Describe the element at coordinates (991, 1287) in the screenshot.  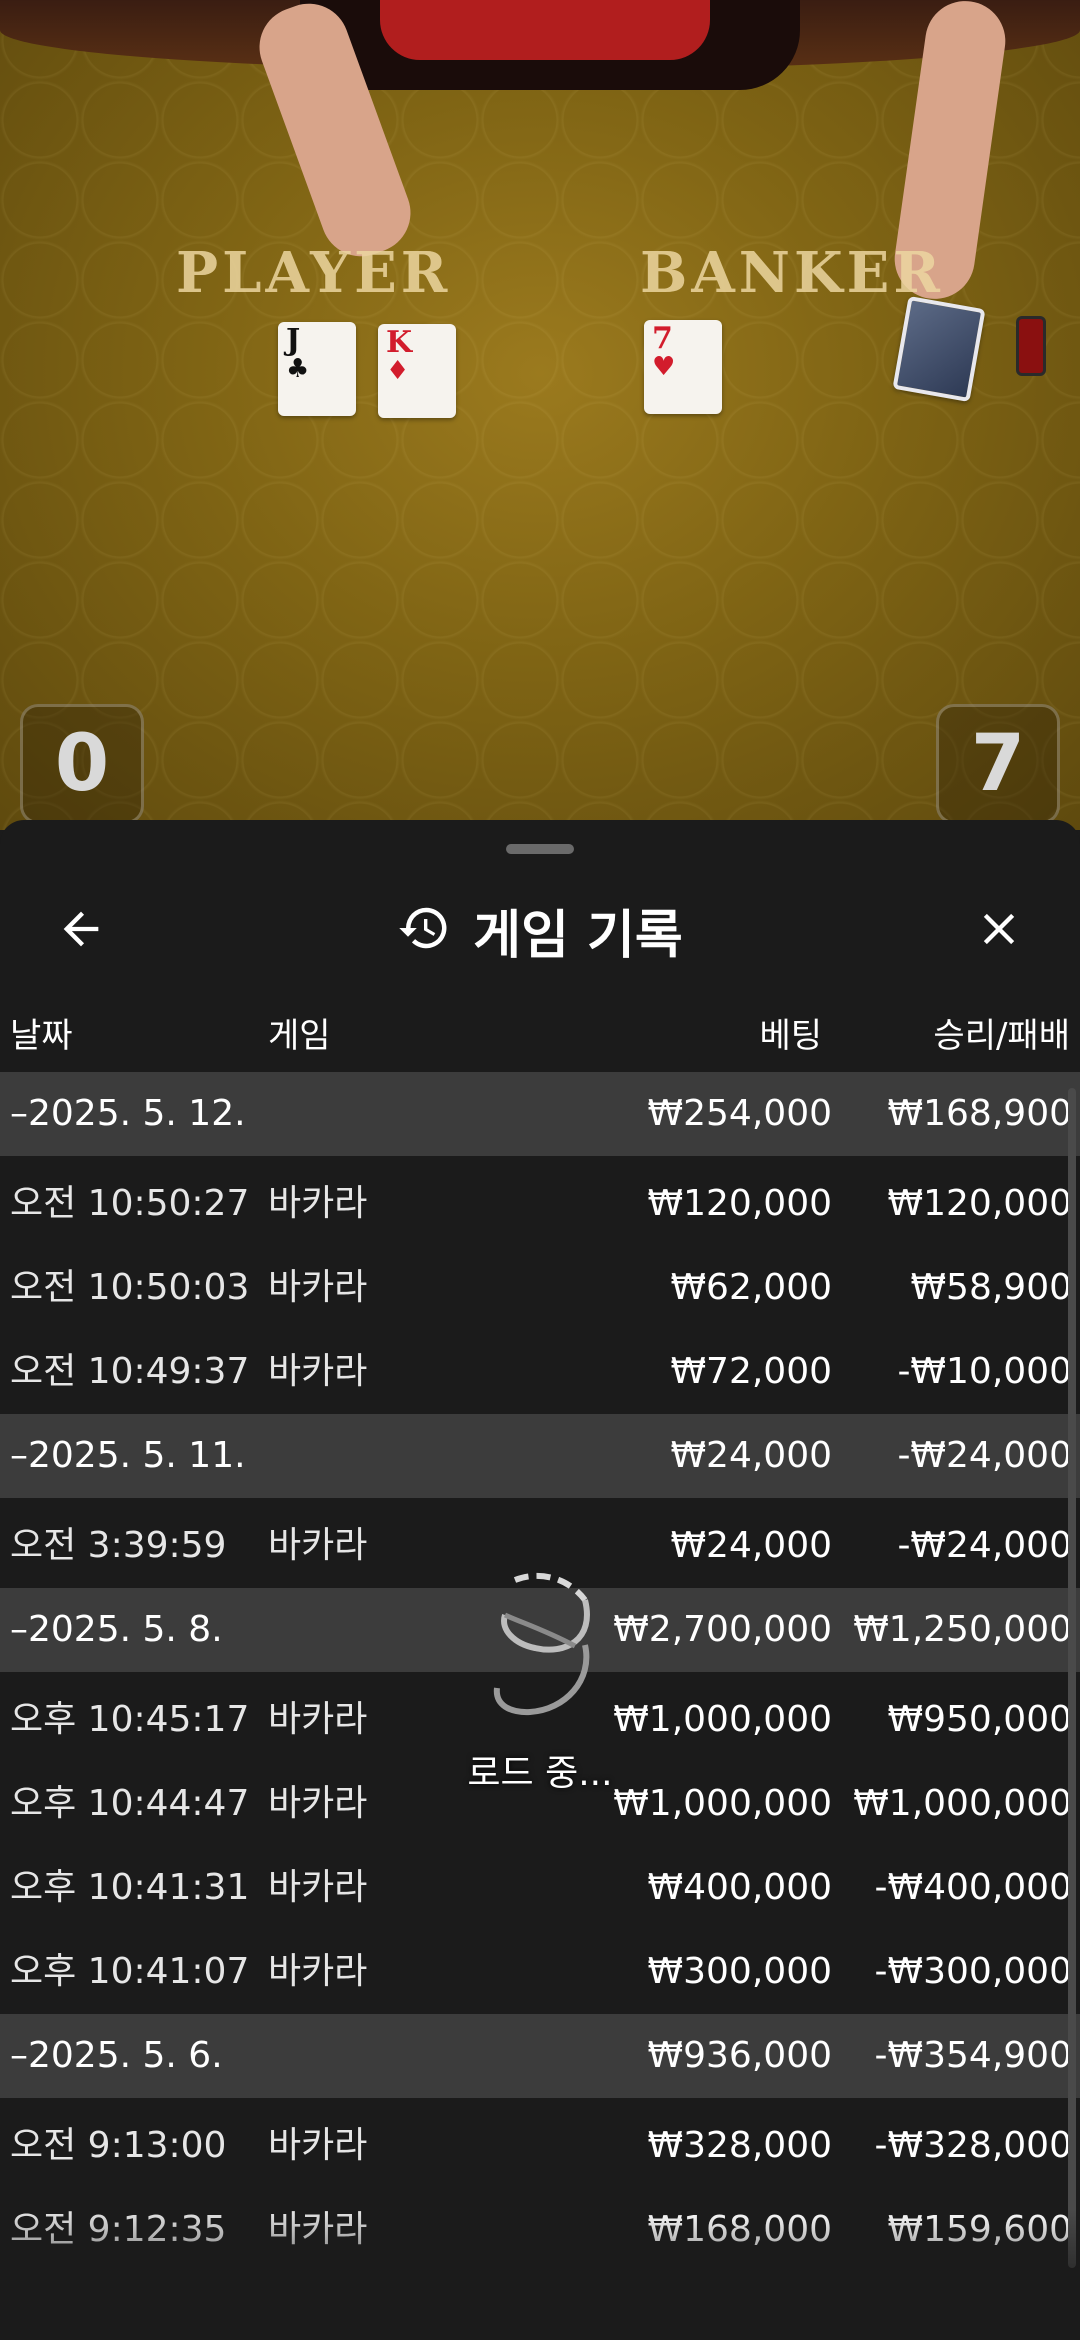
I see `result-amount: ₩58,900` at that location.